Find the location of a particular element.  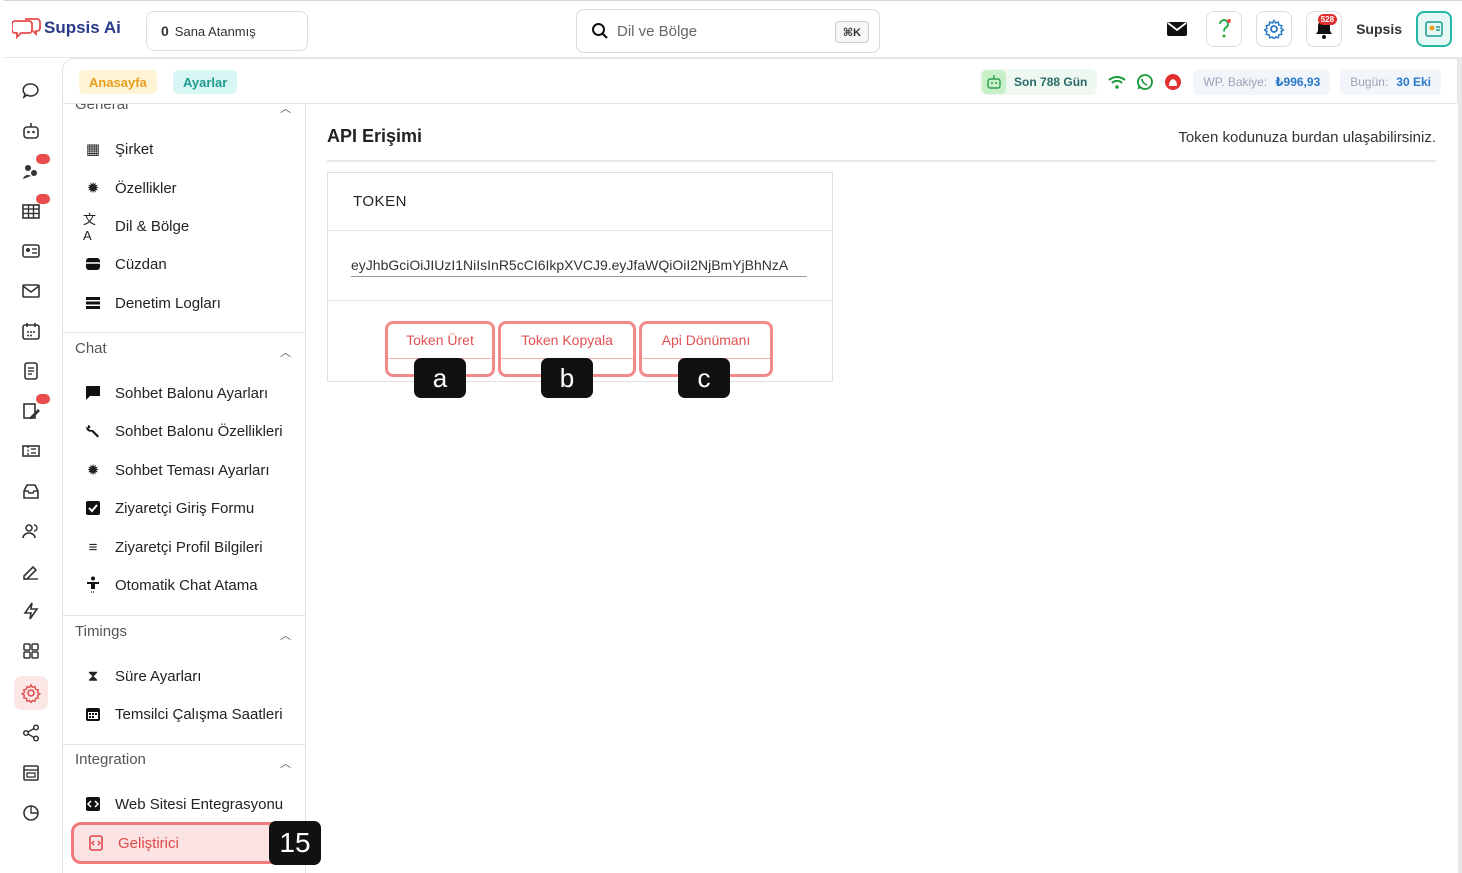

notifications-button: 528 is located at coordinates (1324, 29).